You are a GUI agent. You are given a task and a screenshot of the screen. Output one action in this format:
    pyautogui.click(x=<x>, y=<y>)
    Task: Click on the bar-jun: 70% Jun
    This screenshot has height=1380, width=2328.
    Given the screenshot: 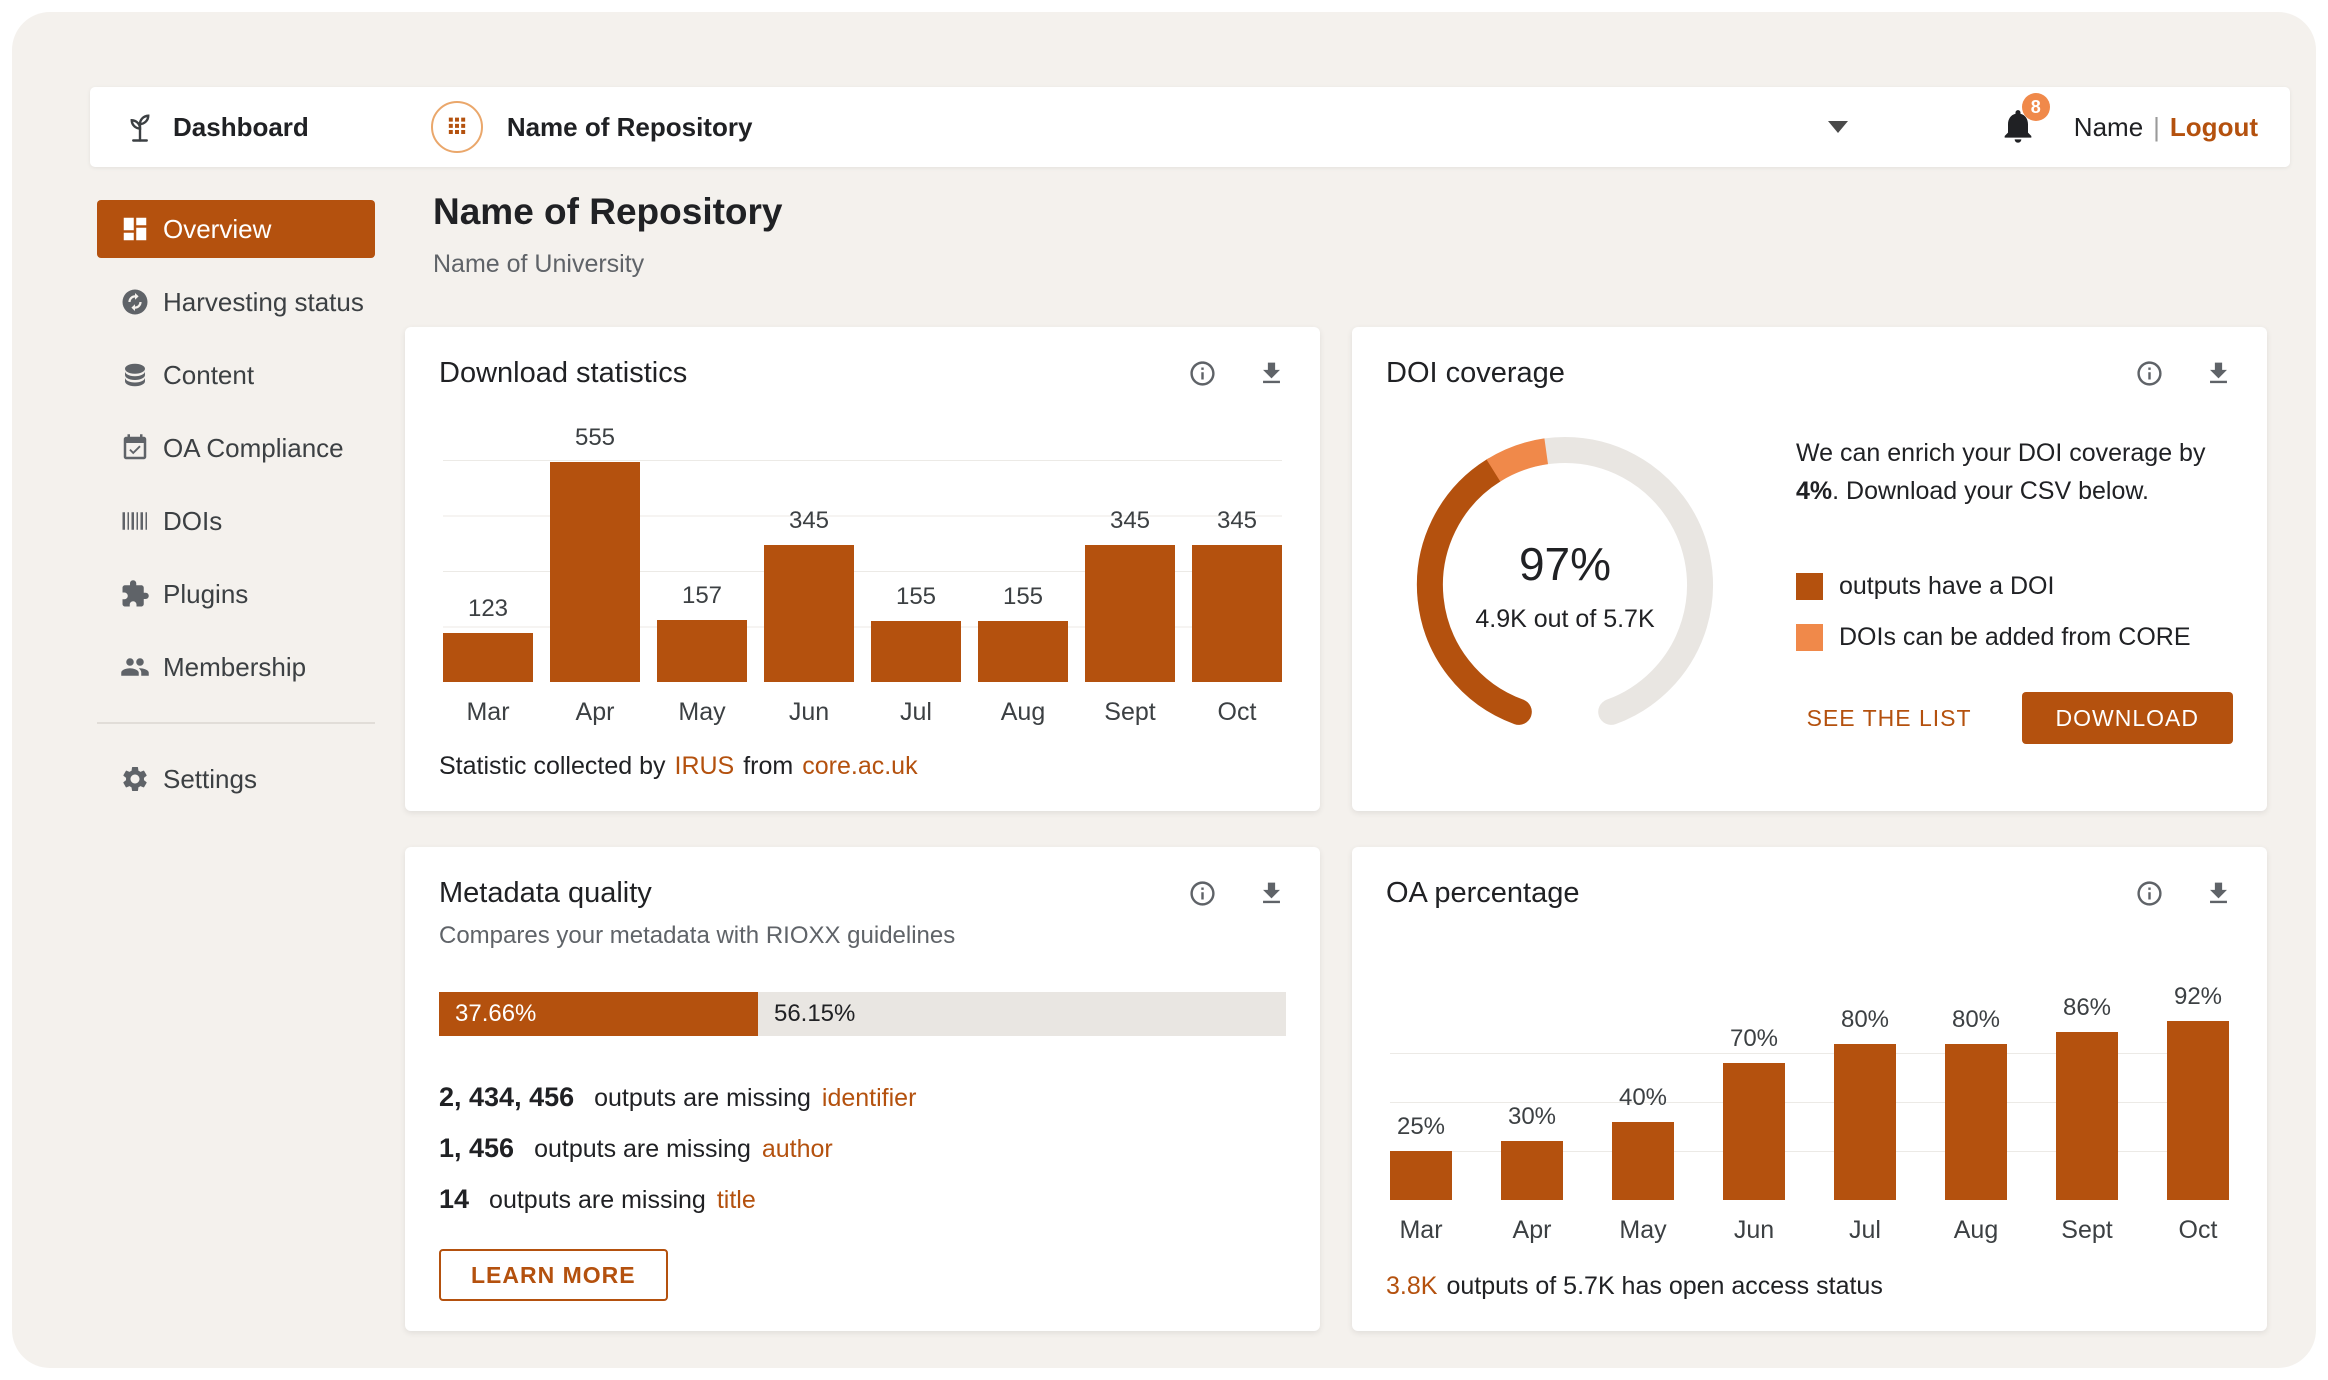 What is the action you would take?
    pyautogui.click(x=1754, y=1124)
    